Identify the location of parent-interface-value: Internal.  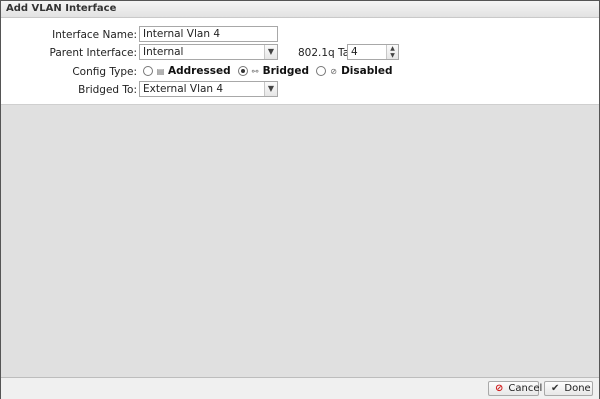
(163, 52).